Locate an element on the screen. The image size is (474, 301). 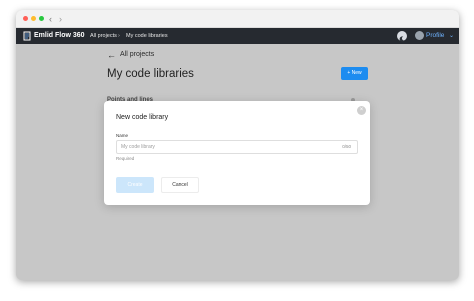
close-window-button is located at coordinates (25, 18).